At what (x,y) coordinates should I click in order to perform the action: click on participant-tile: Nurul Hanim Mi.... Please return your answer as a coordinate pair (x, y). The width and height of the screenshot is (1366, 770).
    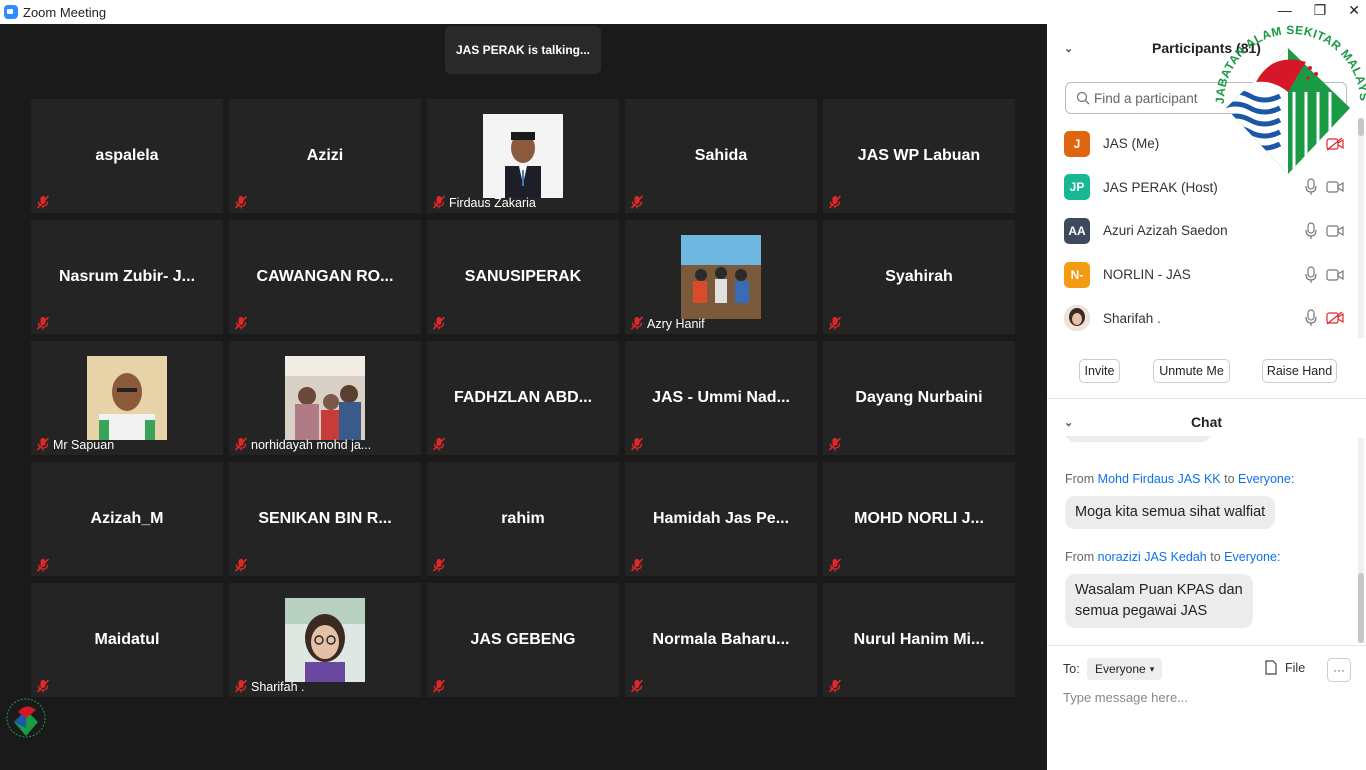
    Looking at the image, I should click on (919, 640).